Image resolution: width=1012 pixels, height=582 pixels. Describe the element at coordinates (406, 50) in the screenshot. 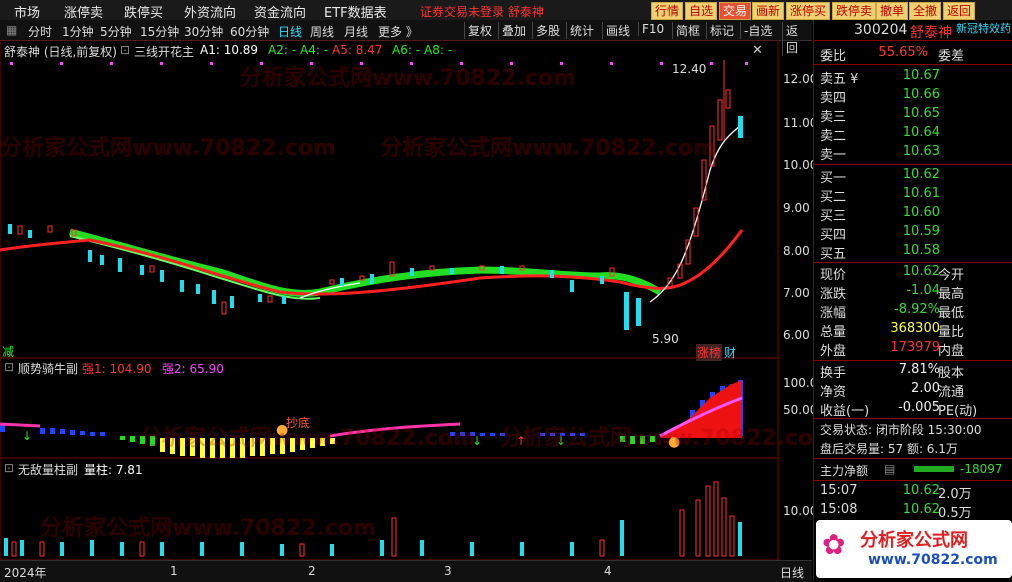

I see `indicator-a6: A6: -` at that location.